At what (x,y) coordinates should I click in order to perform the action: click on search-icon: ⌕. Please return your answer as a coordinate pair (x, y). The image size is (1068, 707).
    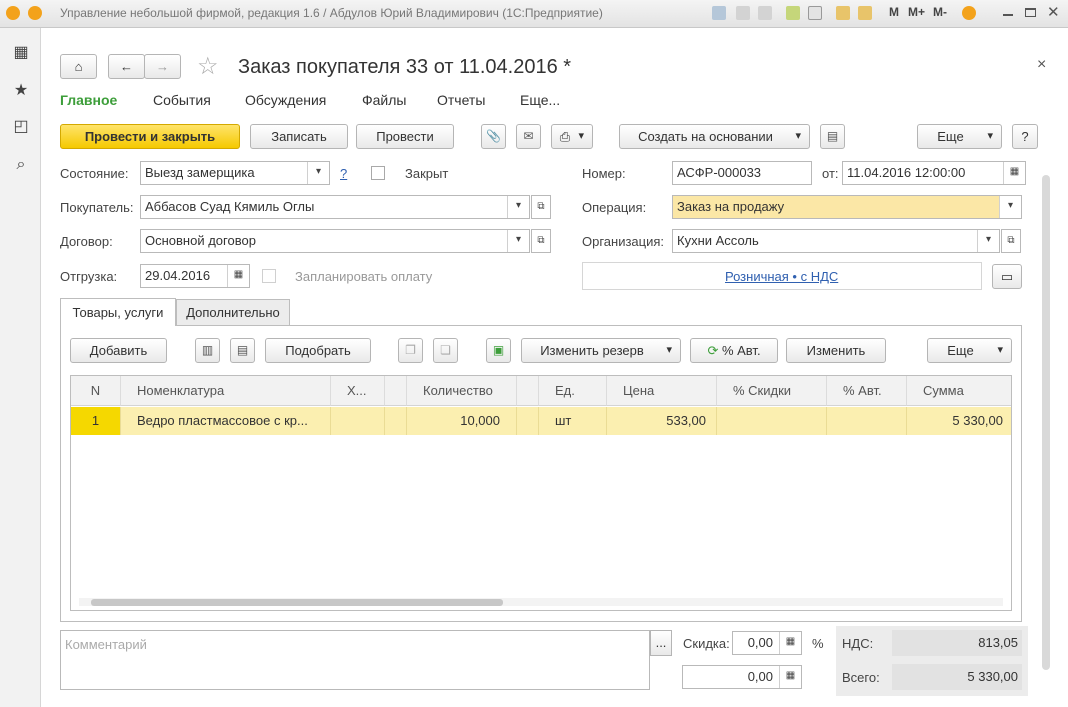
    Looking at the image, I should click on (21, 165).